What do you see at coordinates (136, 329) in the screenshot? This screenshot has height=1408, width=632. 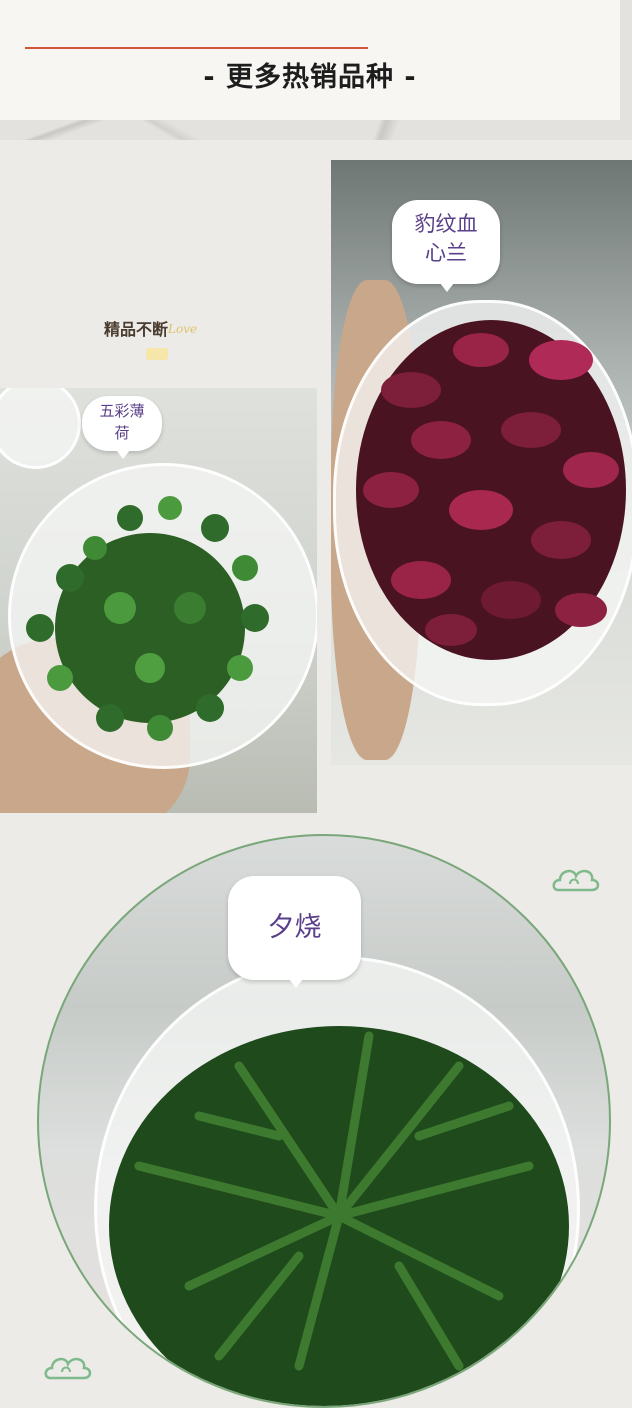 I see `tagline: 精品不断` at bounding box center [136, 329].